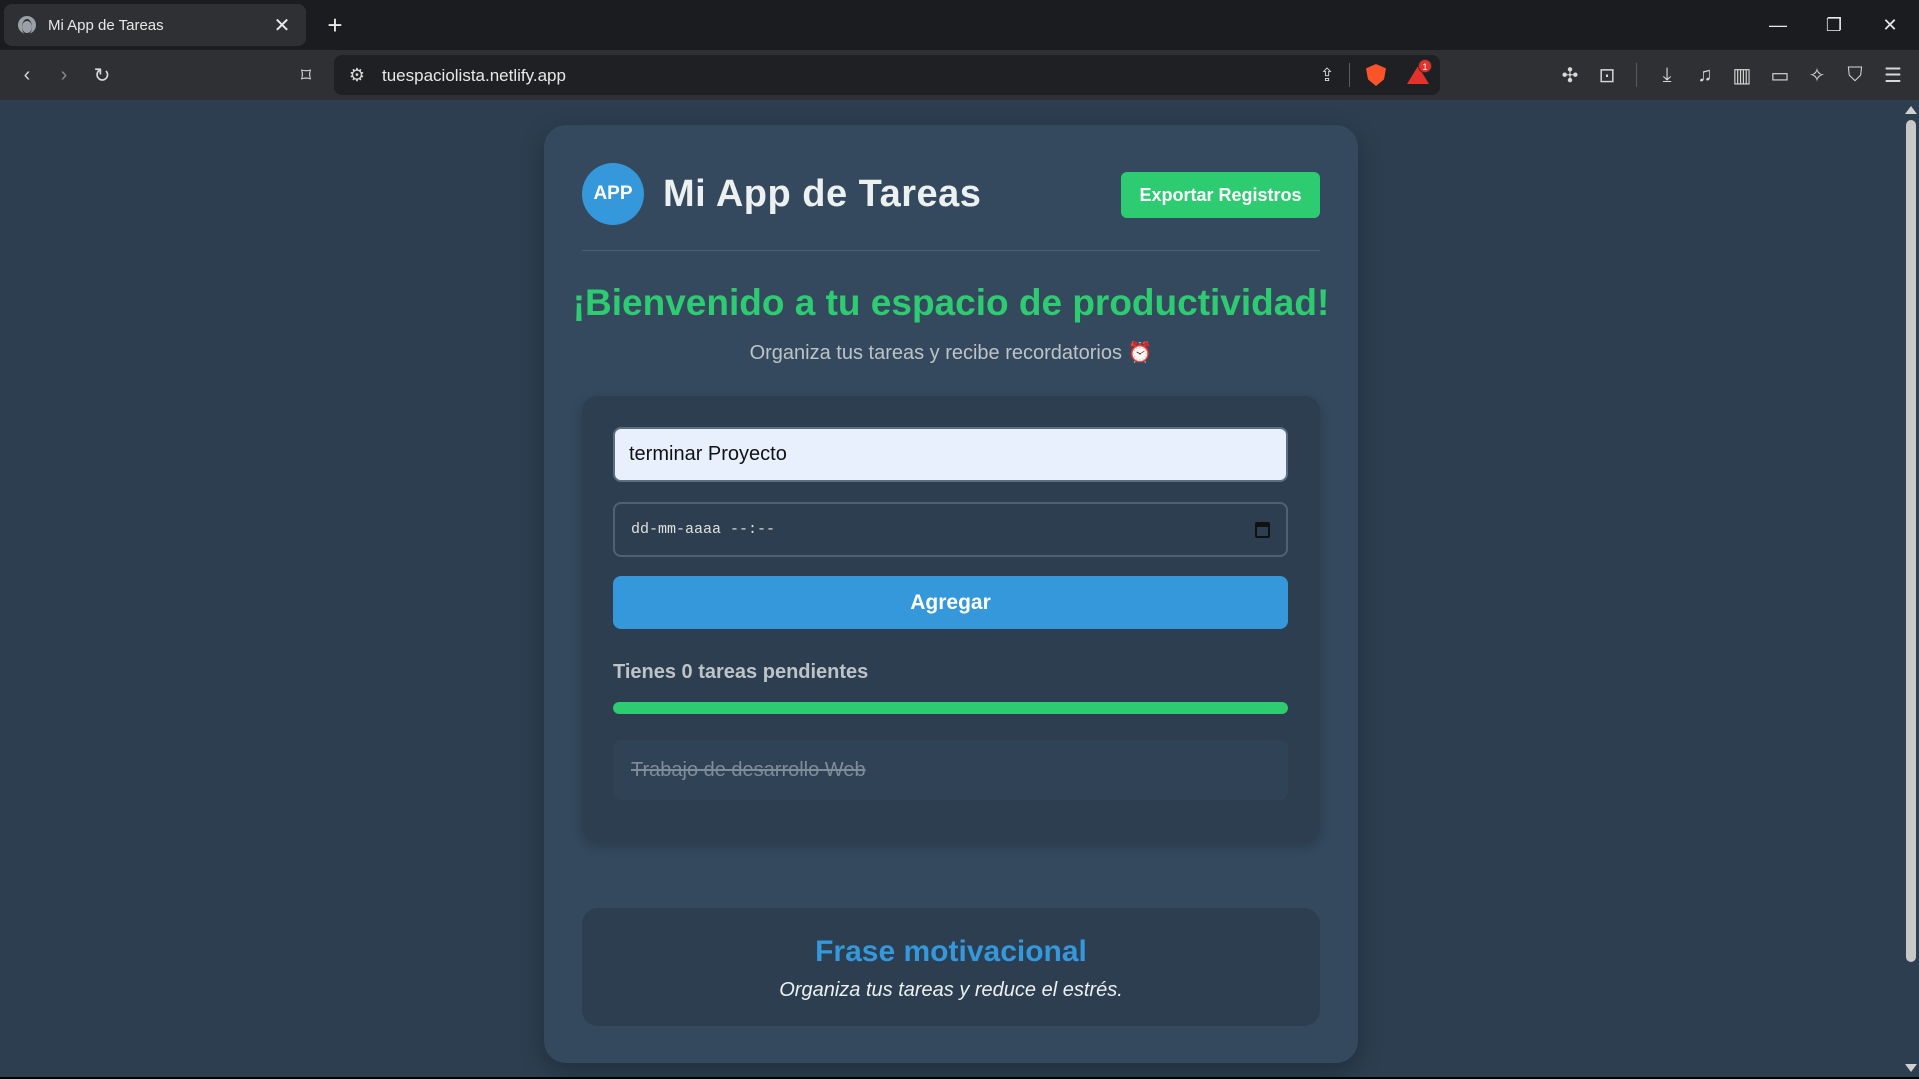  Describe the element at coordinates (474, 76) in the screenshot. I see `url-text: tuespaciolista.netlify.app` at that location.